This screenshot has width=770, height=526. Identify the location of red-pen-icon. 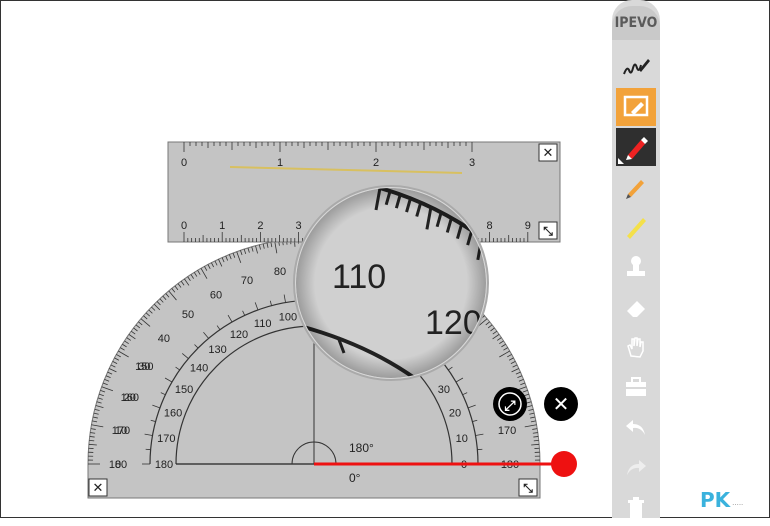
(636, 147).